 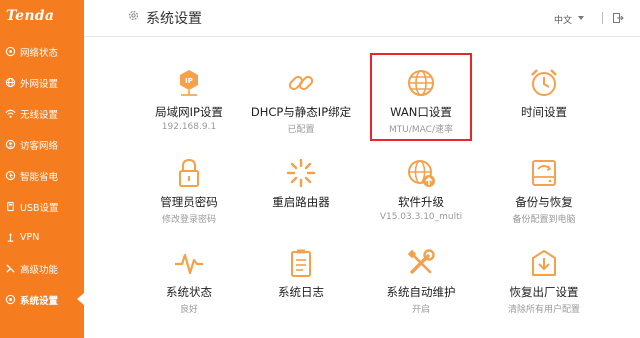 I want to click on sidebar-item-system-settings: 系统设置, so click(x=42, y=299).